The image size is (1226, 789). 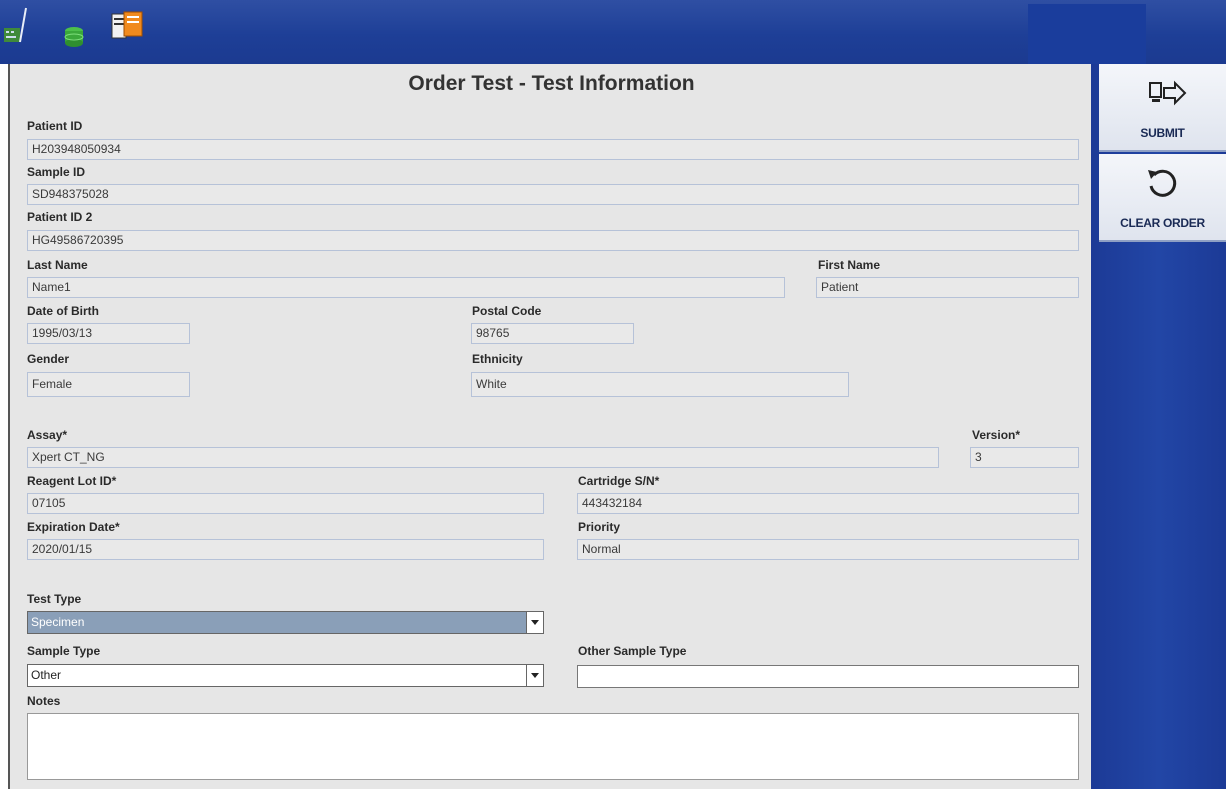 I want to click on notes-label: Notes, so click(x=44, y=701).